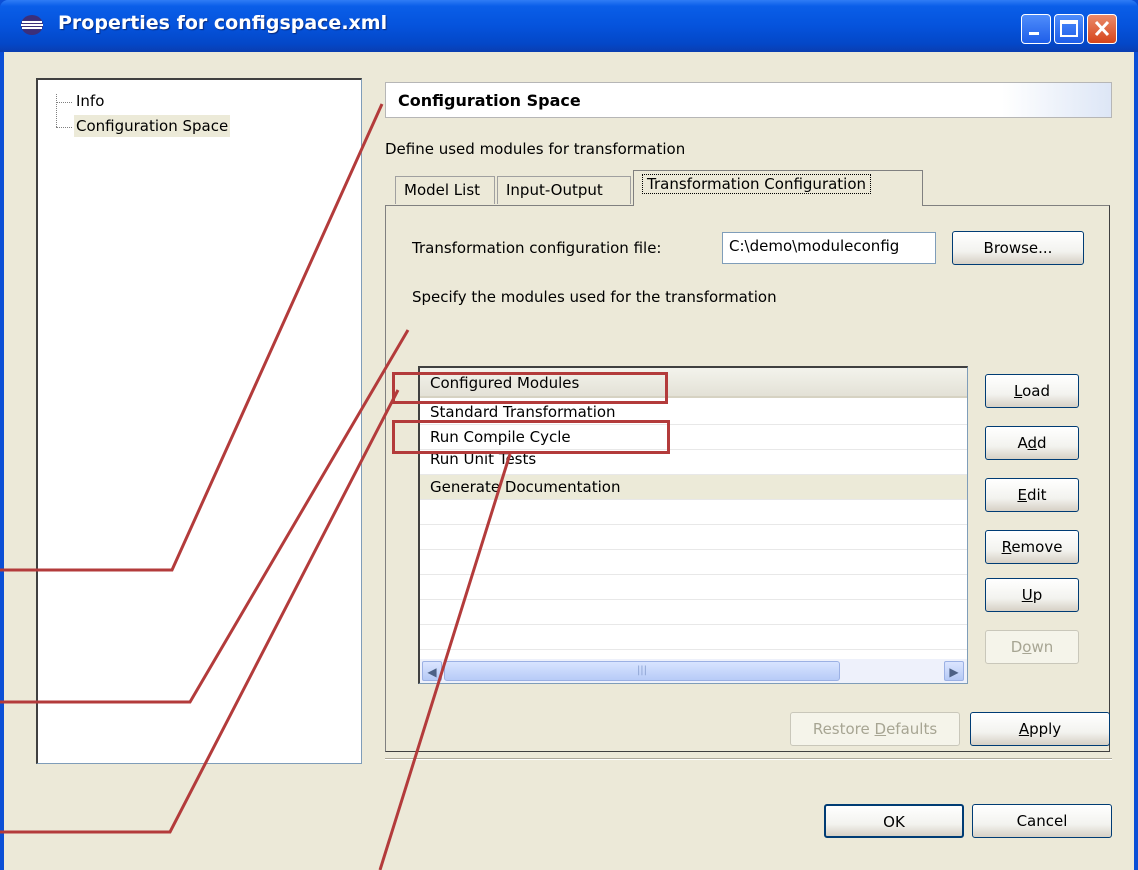  I want to click on btn-text: wn, so click(1042, 647).